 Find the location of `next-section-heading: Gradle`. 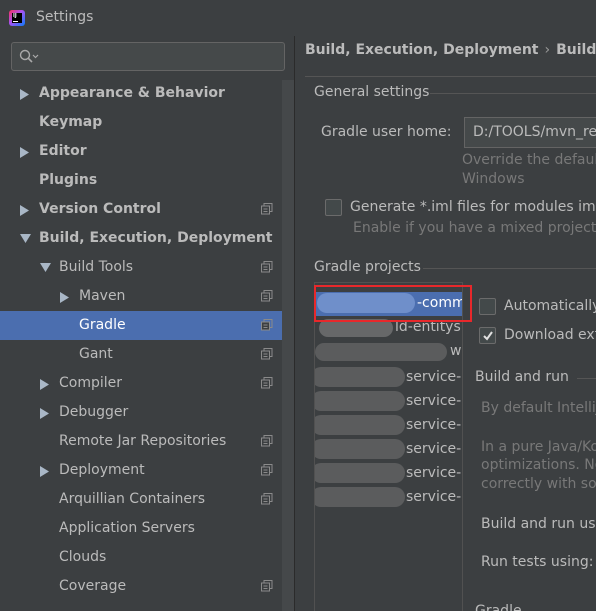

next-section-heading: Gradle is located at coordinates (498, 607).